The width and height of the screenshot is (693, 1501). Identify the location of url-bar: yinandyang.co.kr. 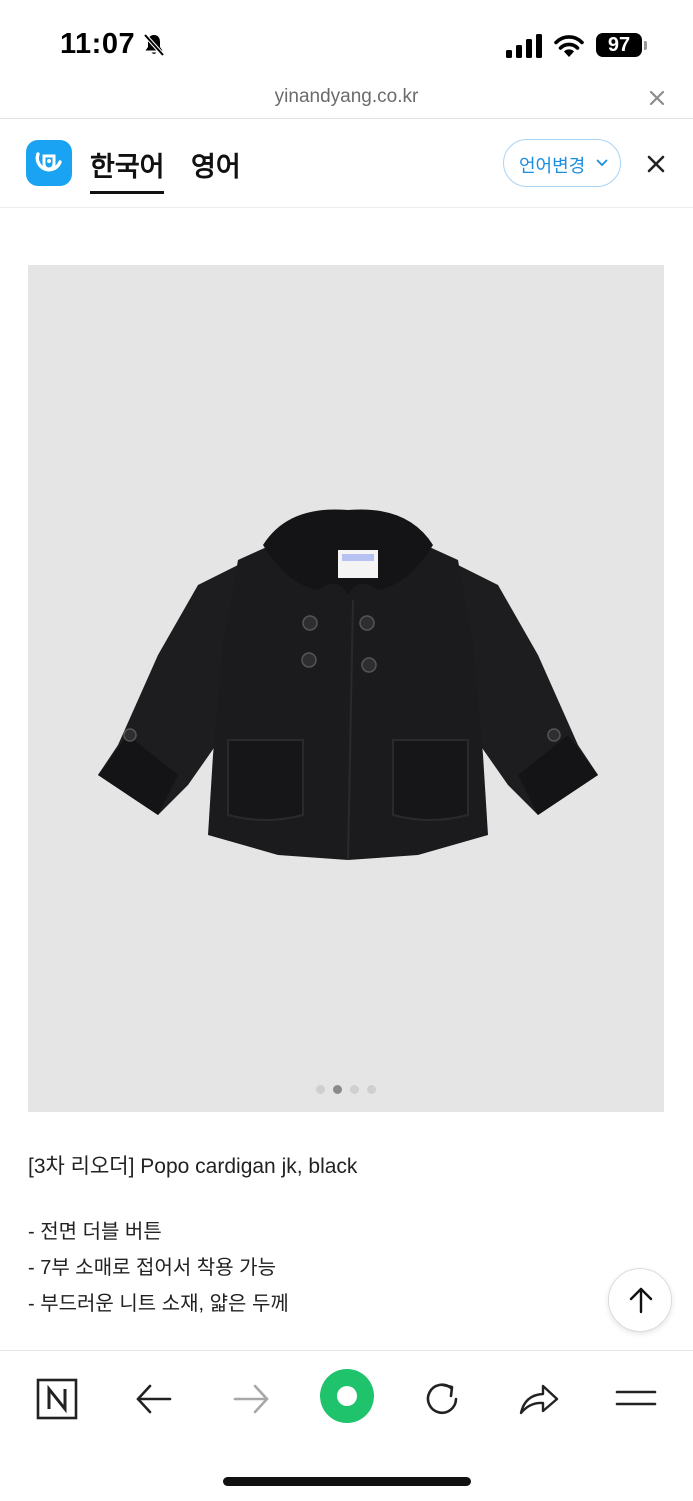
(346, 99).